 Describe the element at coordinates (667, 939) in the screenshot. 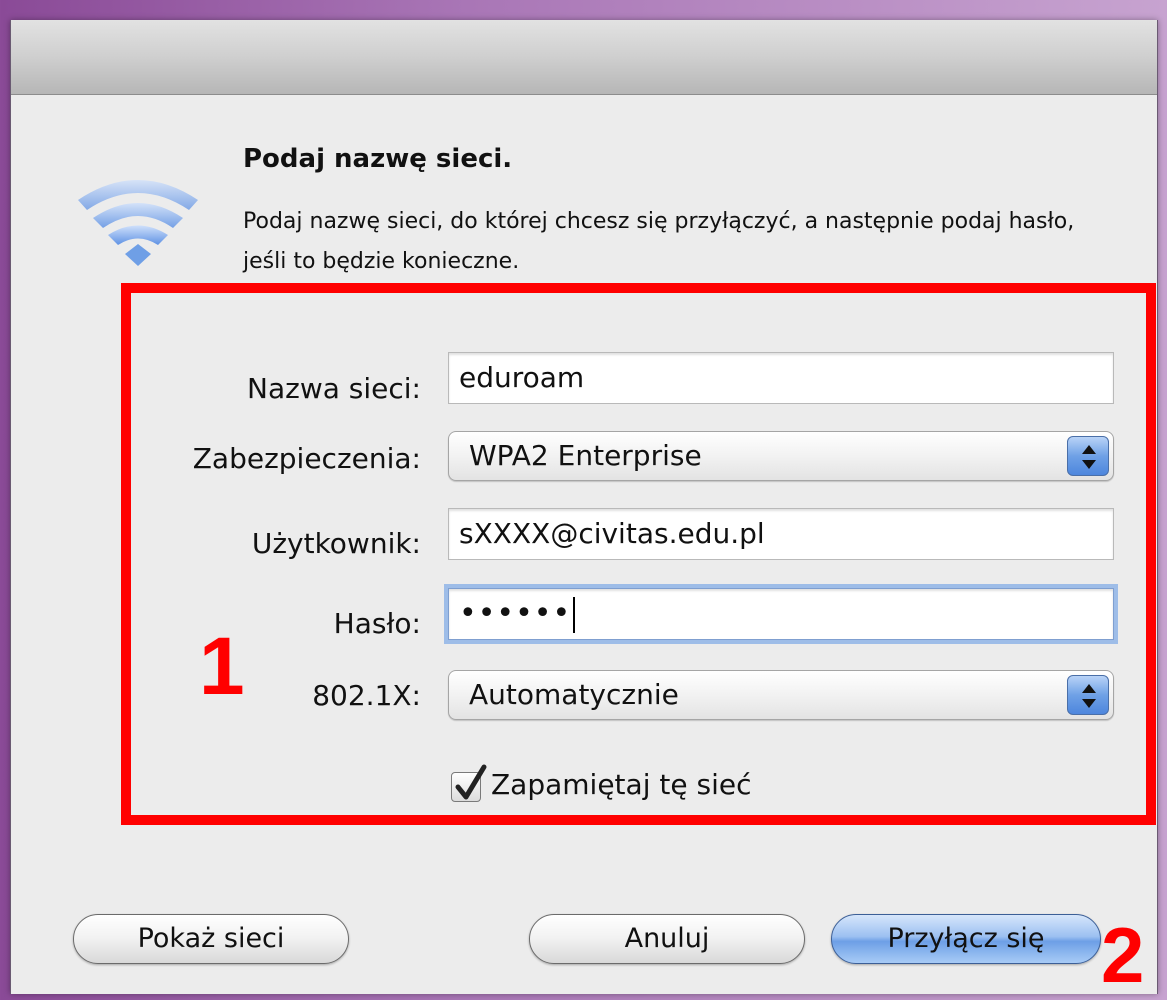

I see `cancel-button: Anuluj` at that location.